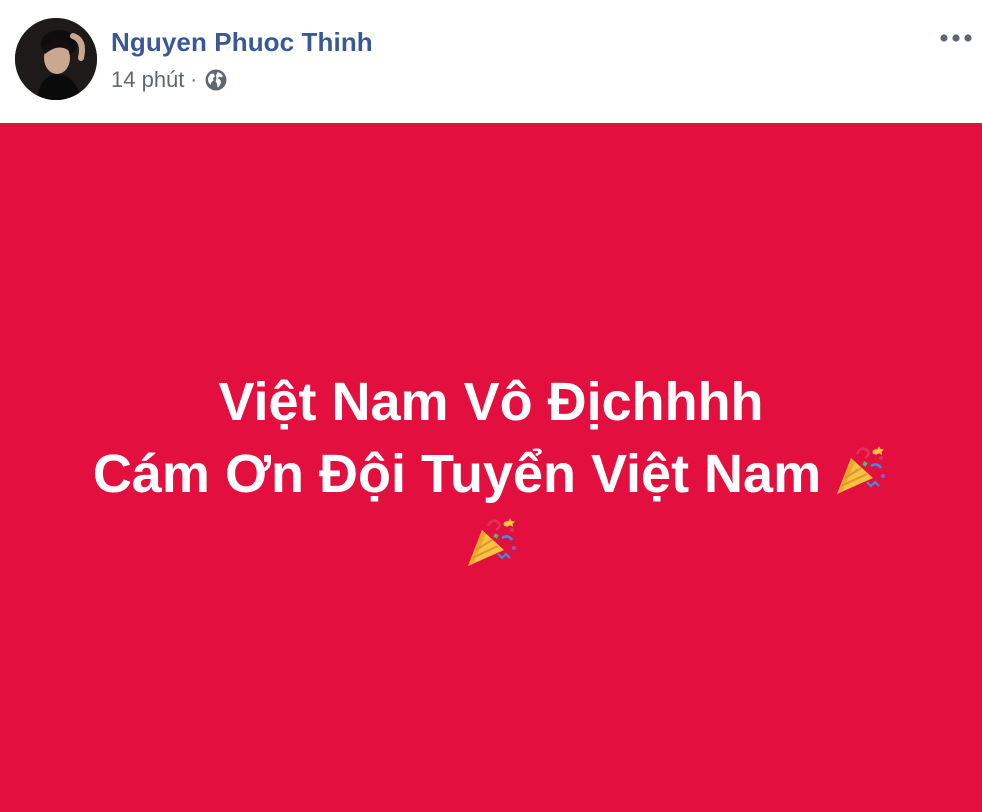 Image resolution: width=982 pixels, height=812 pixels. I want to click on more-options-icon, so click(956, 38).